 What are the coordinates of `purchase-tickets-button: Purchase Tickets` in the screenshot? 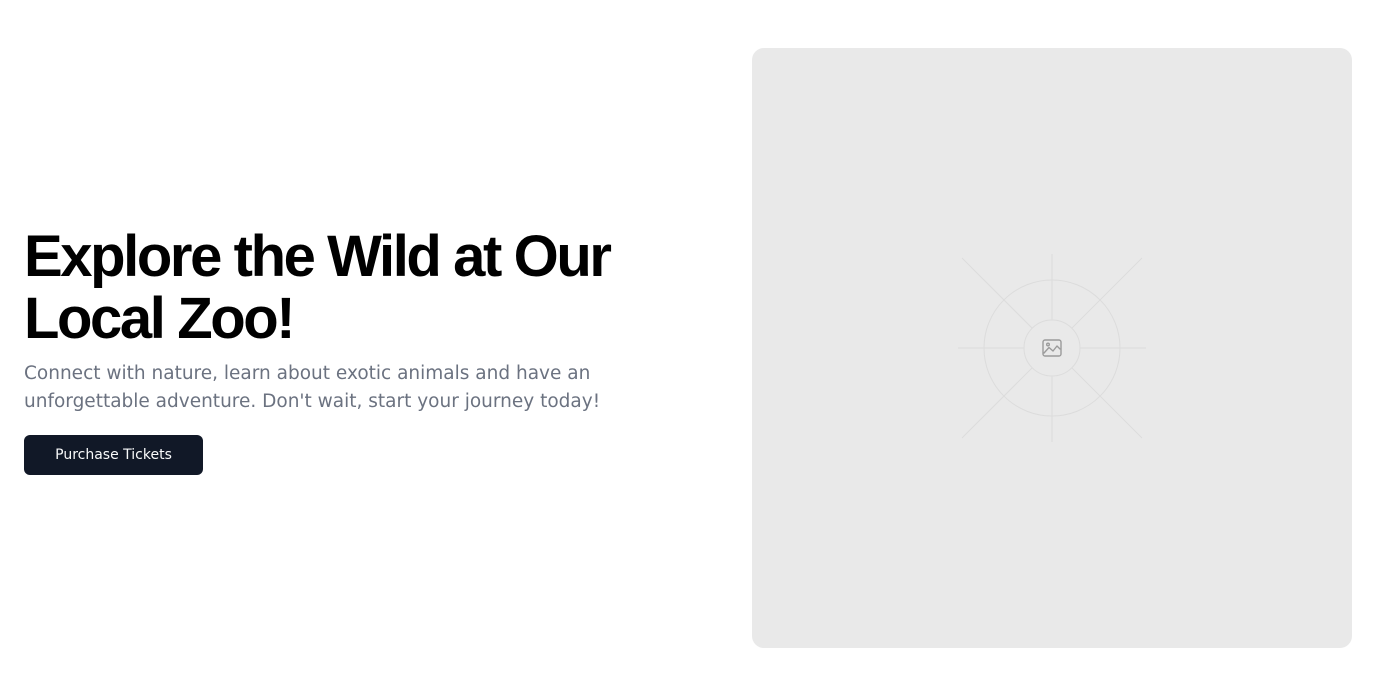 It's located at (113, 455).